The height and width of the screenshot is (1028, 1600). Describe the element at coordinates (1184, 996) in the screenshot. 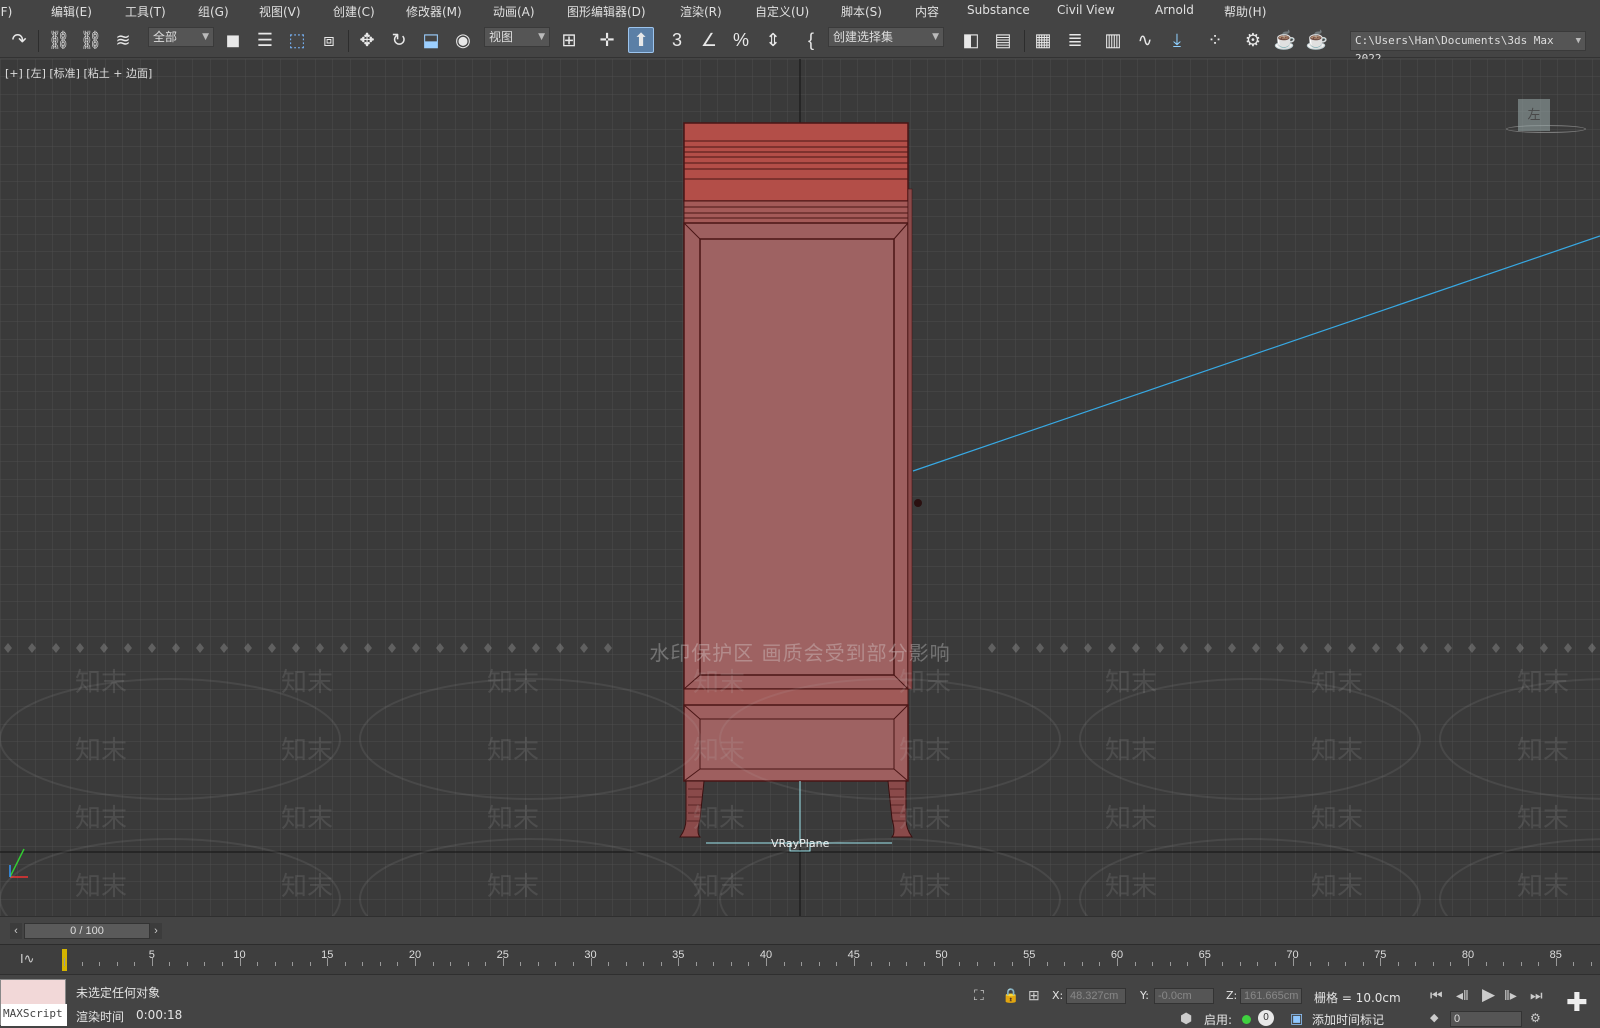

I see `y-coord-field: -0.0cm` at that location.